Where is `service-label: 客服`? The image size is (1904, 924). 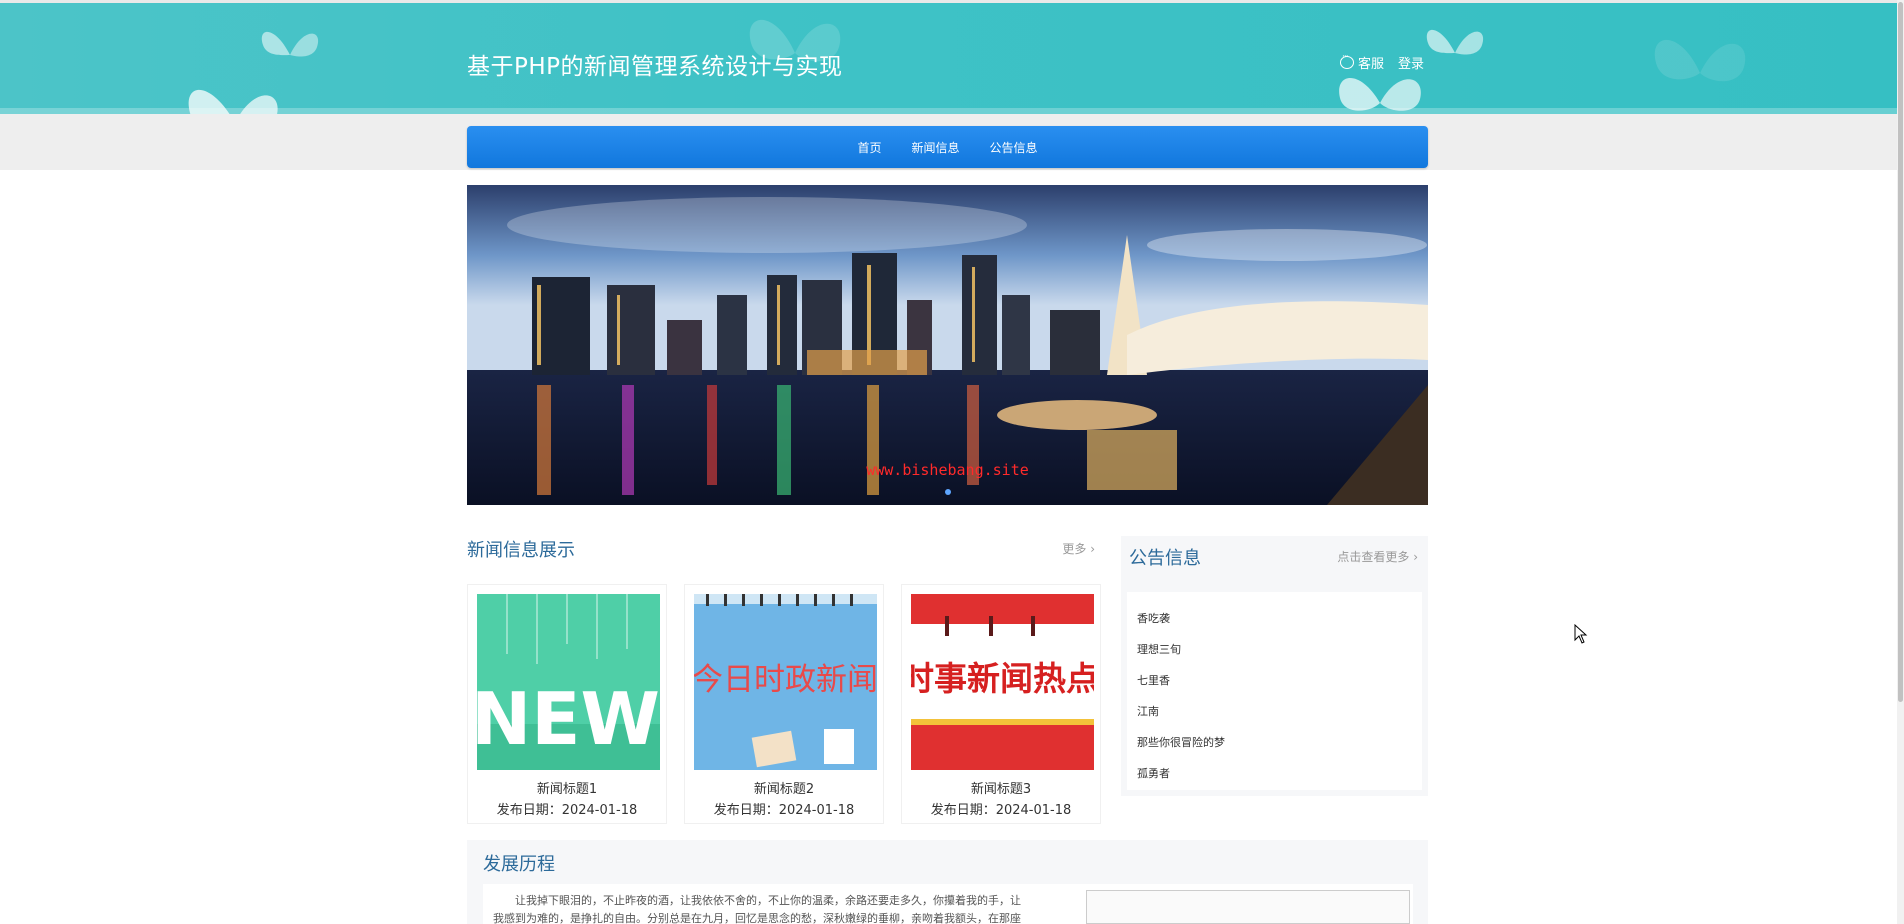 service-label: 客服 is located at coordinates (1371, 64).